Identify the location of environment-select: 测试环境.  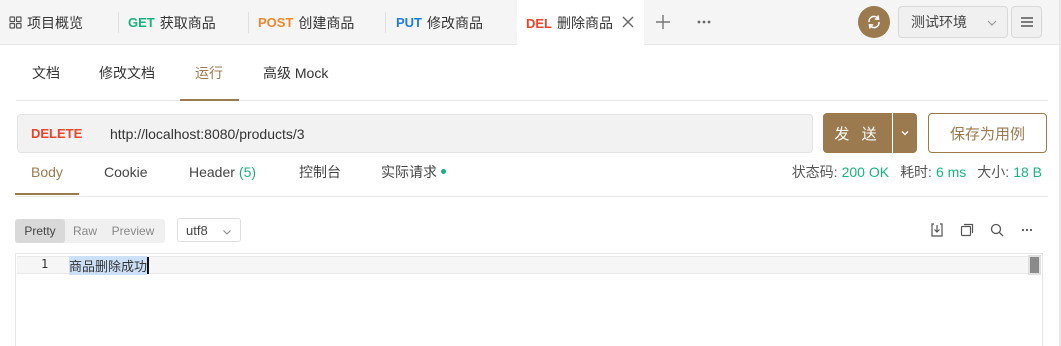
(953, 22).